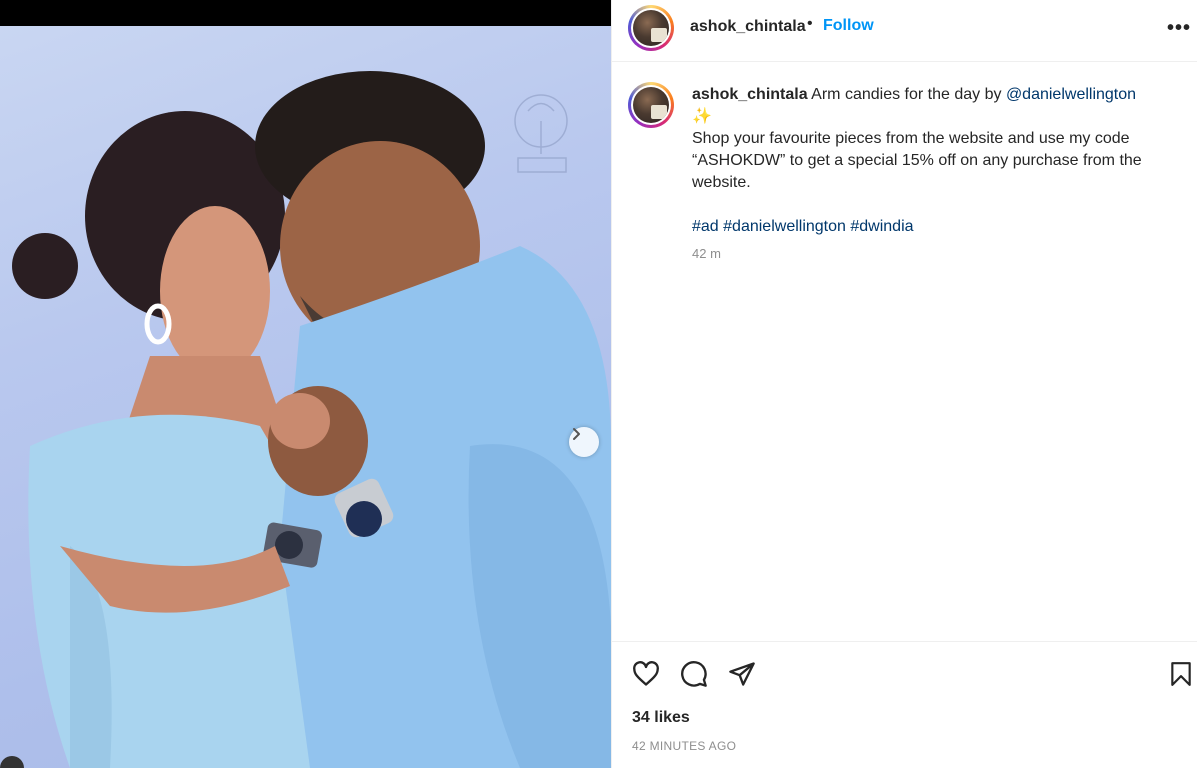 This screenshot has width=1197, height=768. I want to click on hashtag-link: #danielwellington, so click(784, 226).